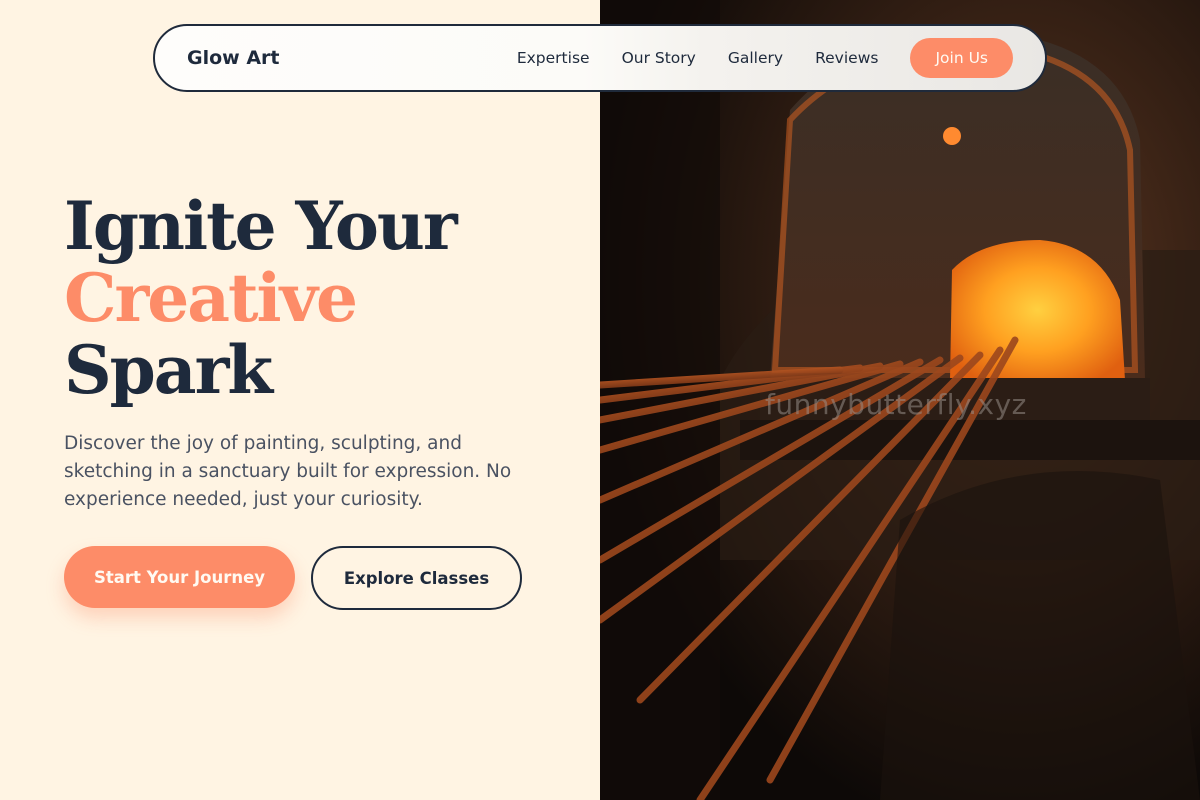  Describe the element at coordinates (168, 370) in the screenshot. I see `headline-line-3: Spark` at that location.